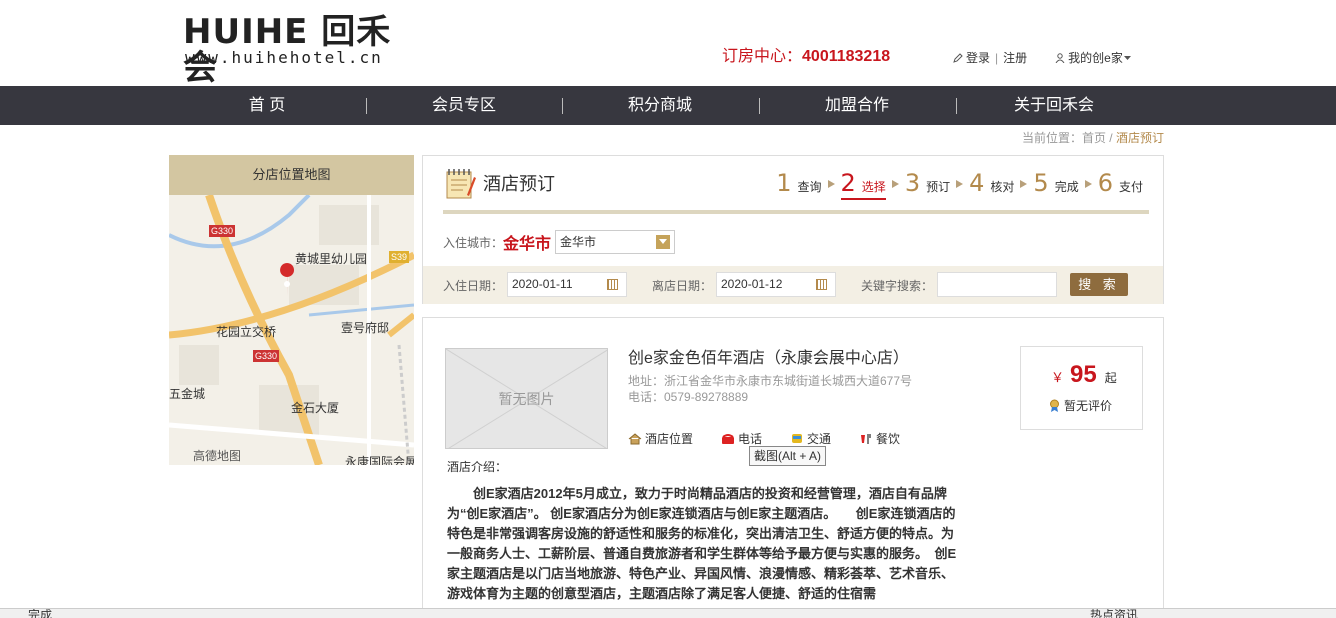  Describe the element at coordinates (542, 284) in the screenshot. I see `checkin-date-value: 2020-01-11` at that location.